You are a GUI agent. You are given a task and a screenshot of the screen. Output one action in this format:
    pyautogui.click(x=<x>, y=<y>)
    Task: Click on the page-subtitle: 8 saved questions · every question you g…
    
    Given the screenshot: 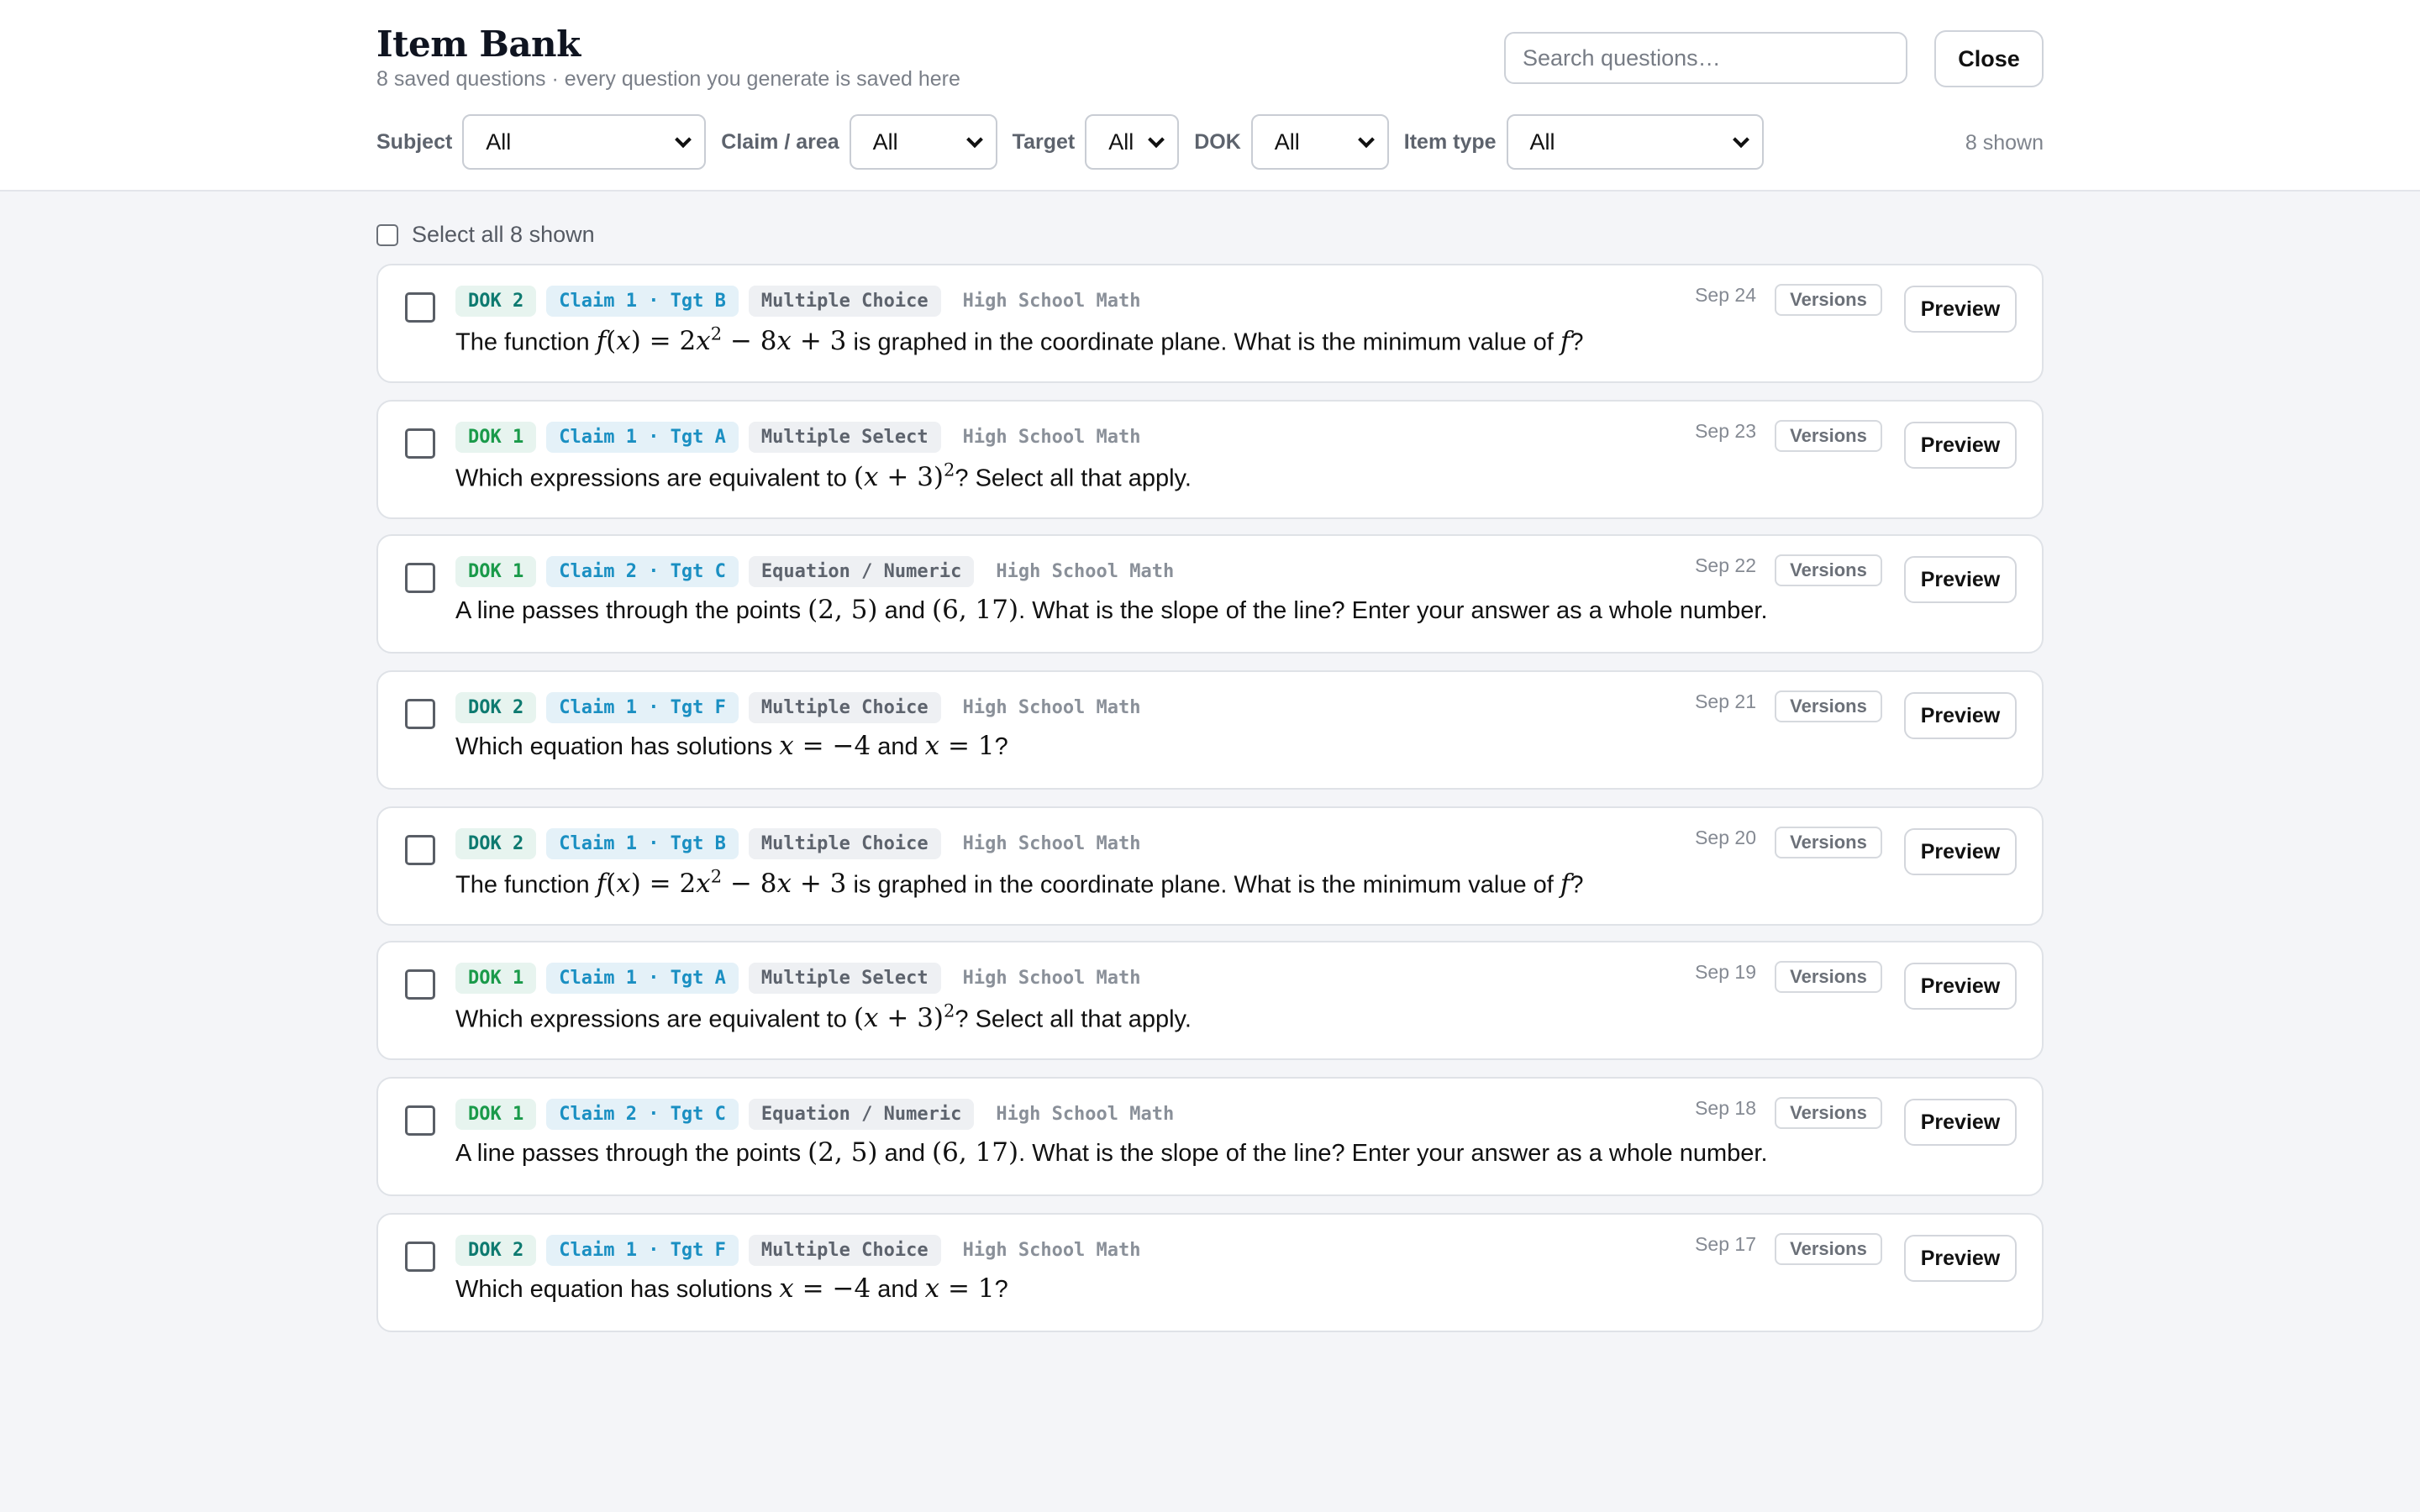 What is the action you would take?
    pyautogui.click(x=668, y=79)
    